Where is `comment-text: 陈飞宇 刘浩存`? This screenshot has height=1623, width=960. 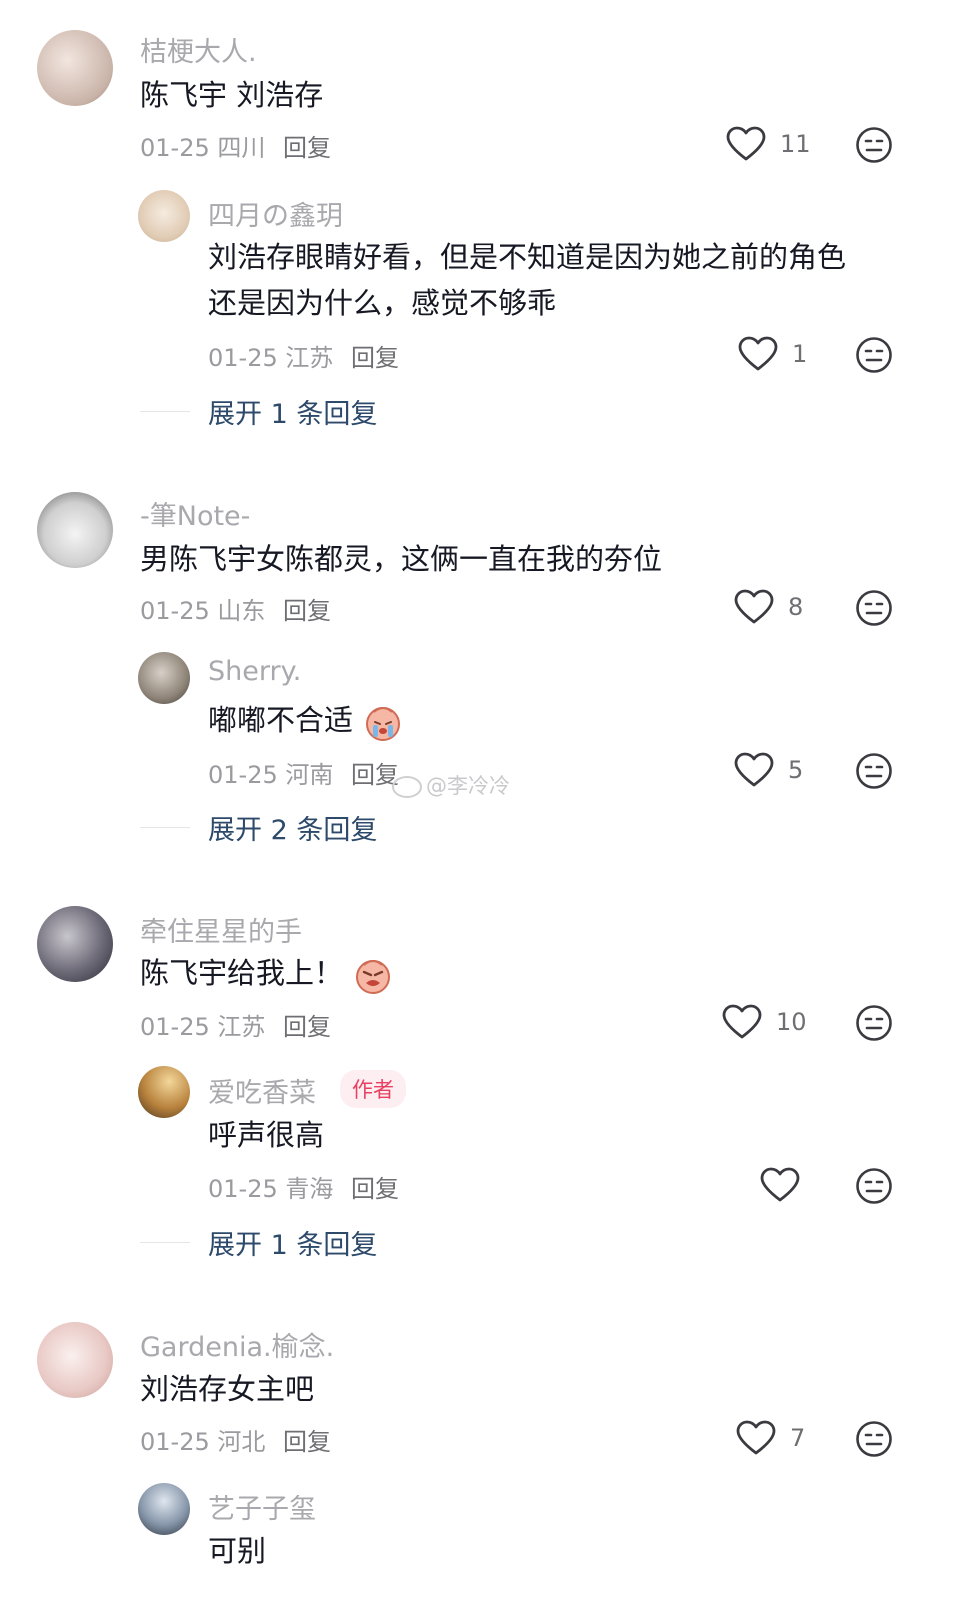 comment-text: 陈飞宇 刘浩存 is located at coordinates (232, 95).